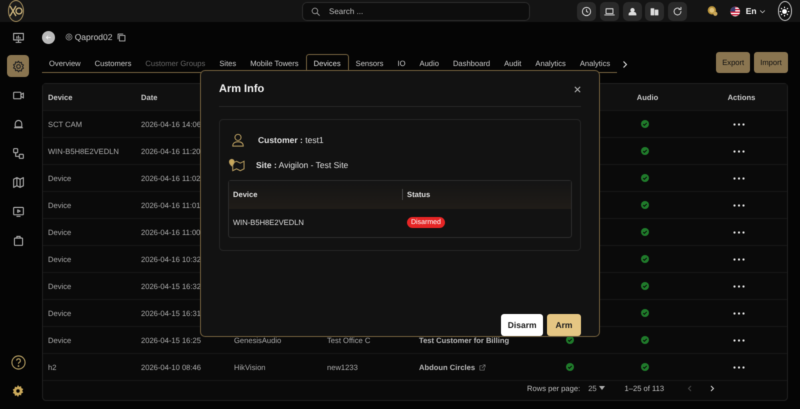  I want to click on video-screen-icon, so click(18, 211).